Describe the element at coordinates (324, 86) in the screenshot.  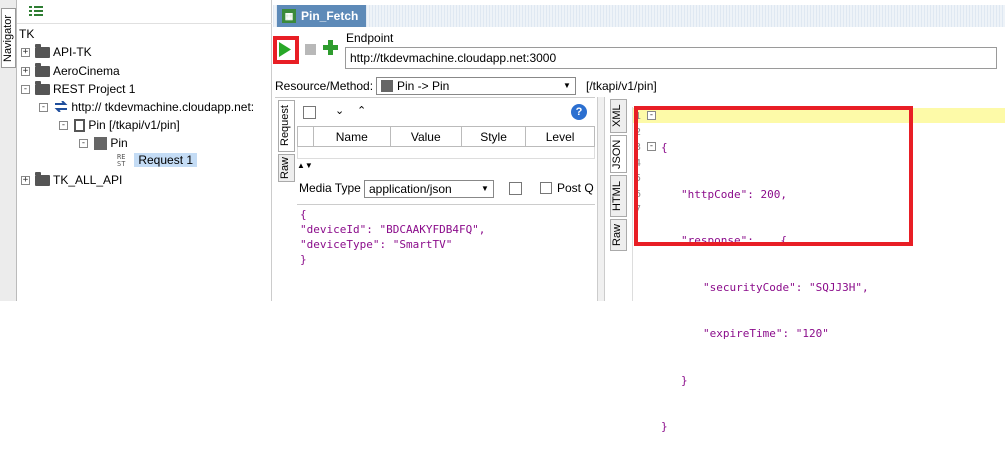
I see `resource-method-label: Resource/Method:` at that location.